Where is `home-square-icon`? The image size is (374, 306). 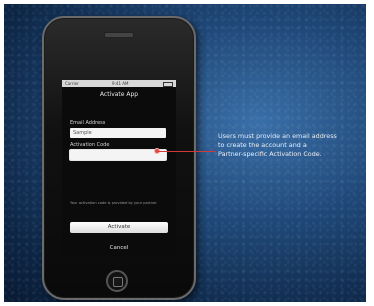 home-square-icon is located at coordinates (118, 282).